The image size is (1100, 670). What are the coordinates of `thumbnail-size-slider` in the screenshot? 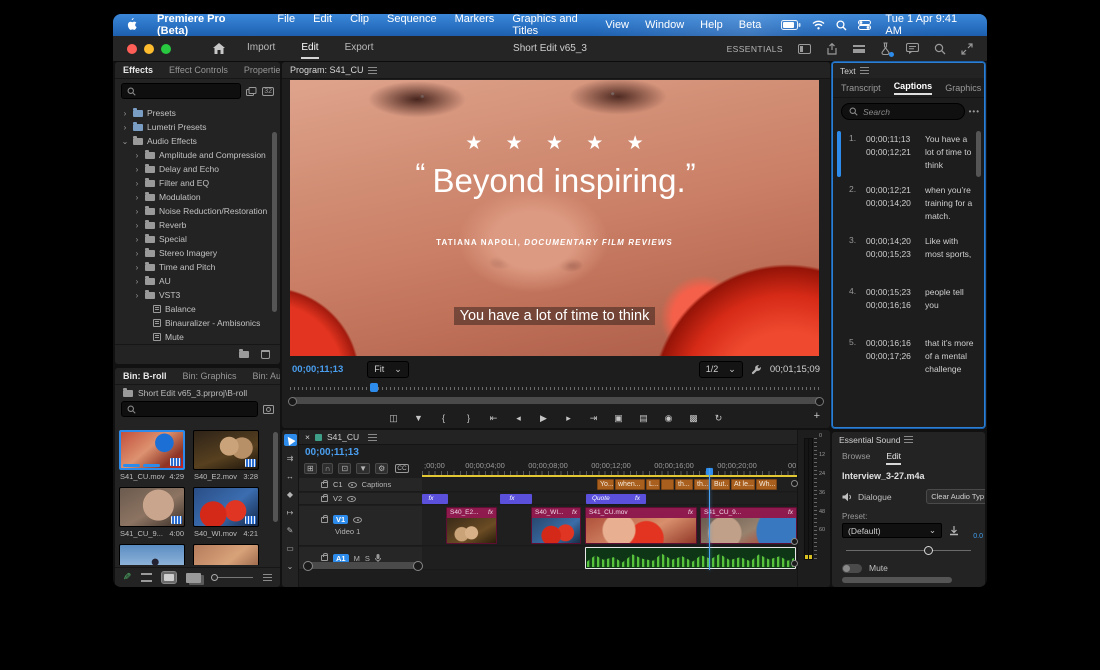 It's located at (232, 577).